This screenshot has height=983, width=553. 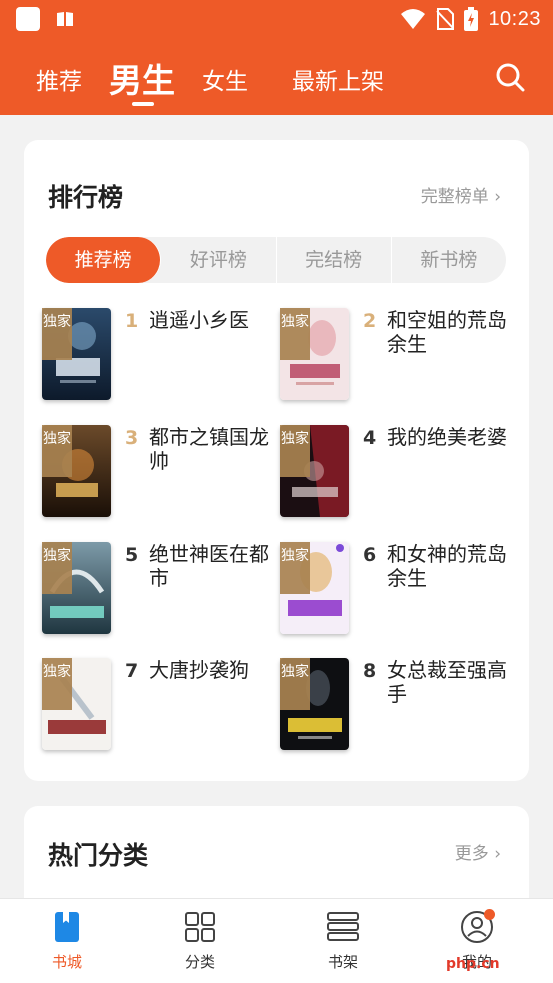 What do you see at coordinates (461, 194) in the screenshot?
I see `full-ranking-link: 完整榜单 ›` at bounding box center [461, 194].